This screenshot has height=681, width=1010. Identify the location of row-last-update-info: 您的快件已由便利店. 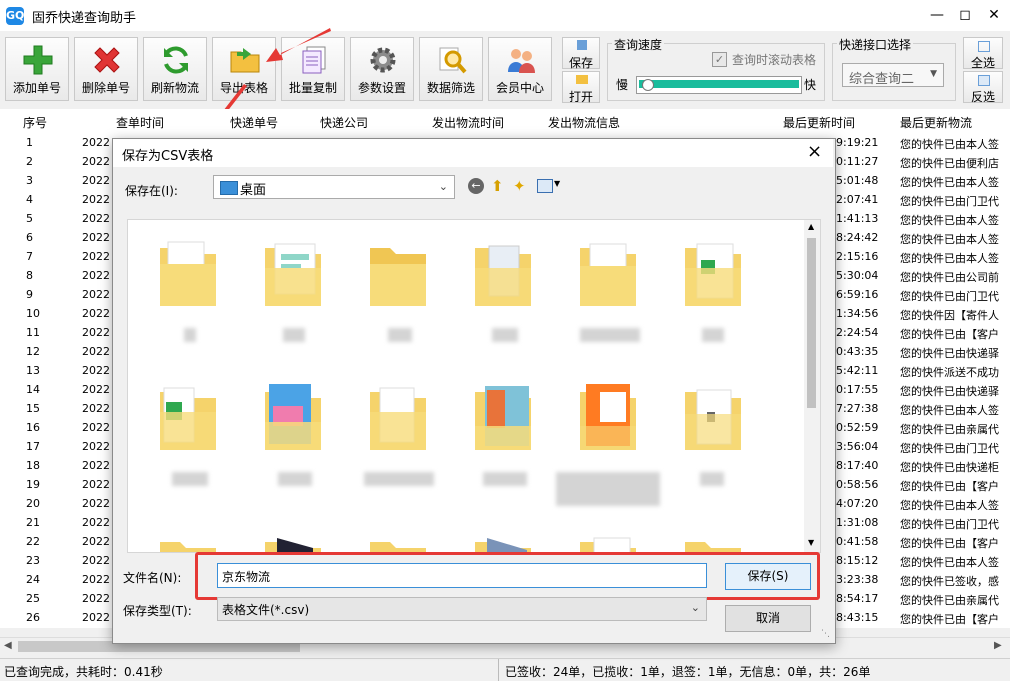
(949, 163).